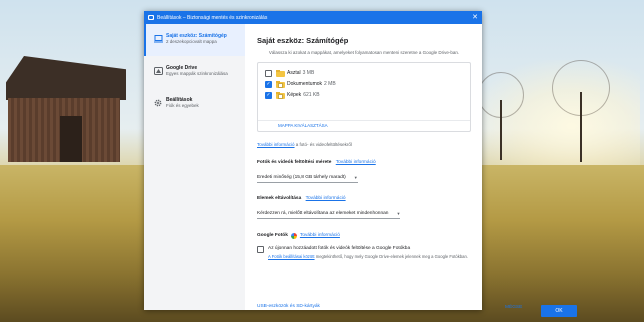  I want to click on folder-size: 621 KB, so click(311, 95).